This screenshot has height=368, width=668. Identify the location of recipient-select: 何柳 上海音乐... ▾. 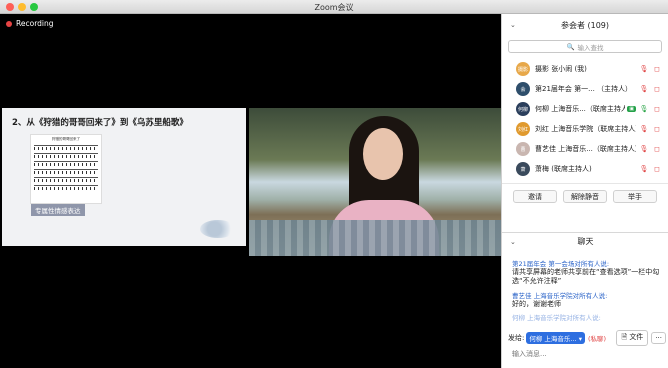
(555, 338).